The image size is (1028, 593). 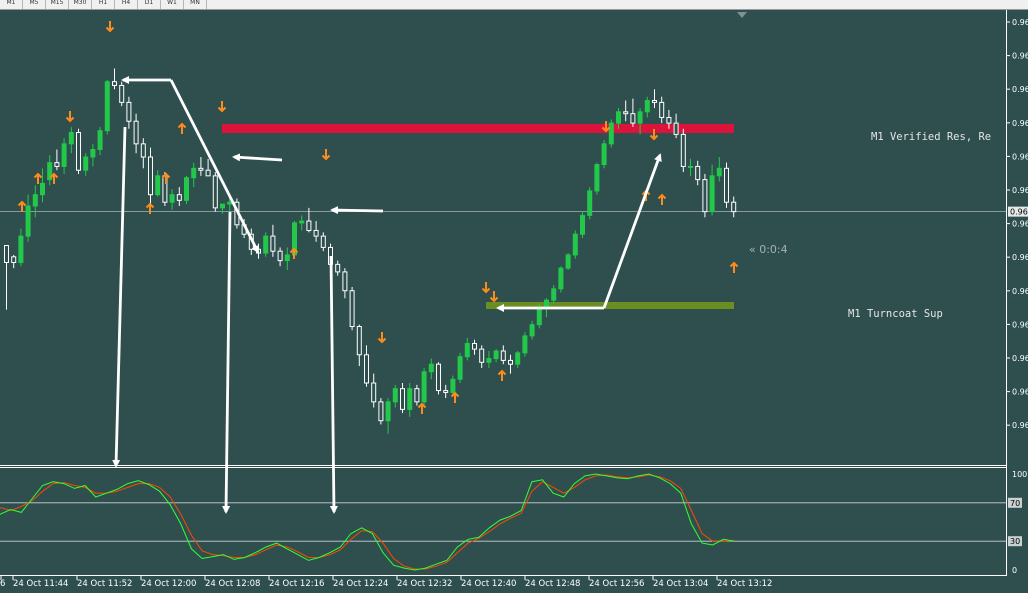 What do you see at coordinates (1015, 503) in the screenshot?
I see `oscillator-level-label: 70` at bounding box center [1015, 503].